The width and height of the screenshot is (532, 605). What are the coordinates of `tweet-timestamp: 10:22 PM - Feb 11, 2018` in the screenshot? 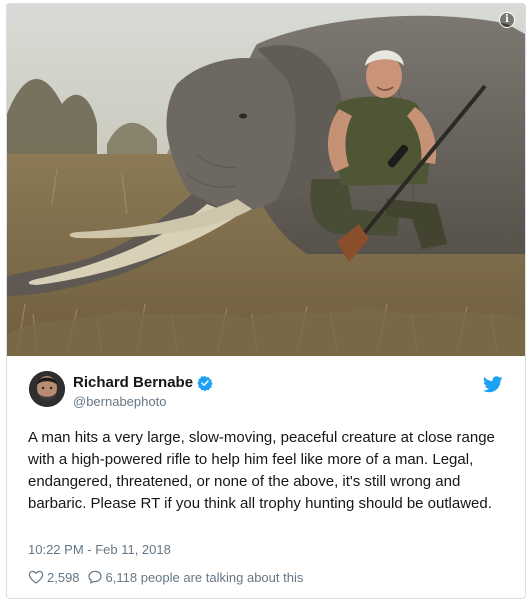 It's located at (99, 549).